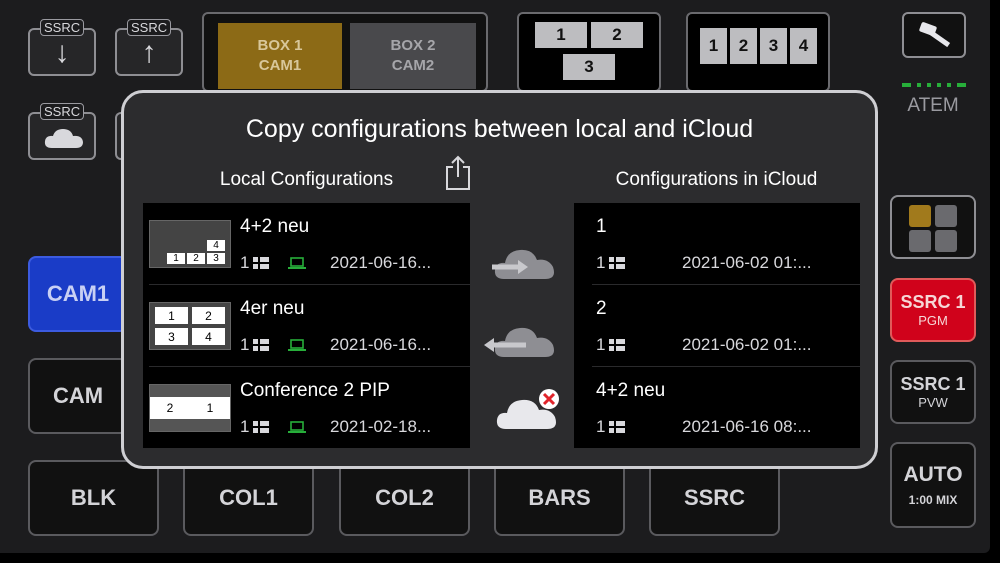 This screenshot has height=563, width=1000. What do you see at coordinates (413, 65) in the screenshot?
I see `box2-source: CAM2` at bounding box center [413, 65].